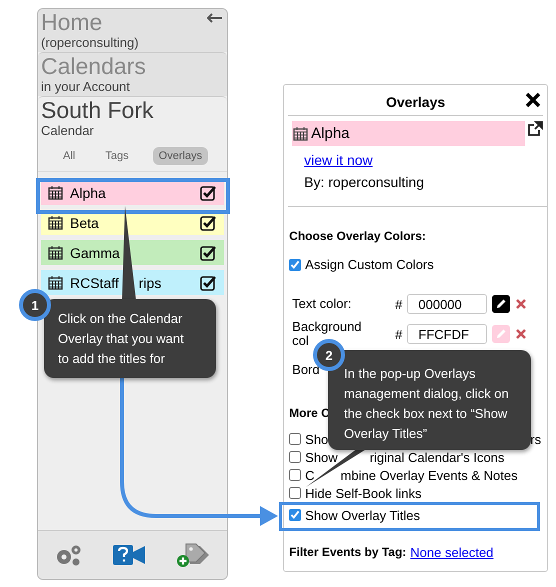 The width and height of the screenshot is (556, 587). Describe the element at coordinates (369, 264) in the screenshot. I see `checkbox-label: Assign Custom Colors` at that location.